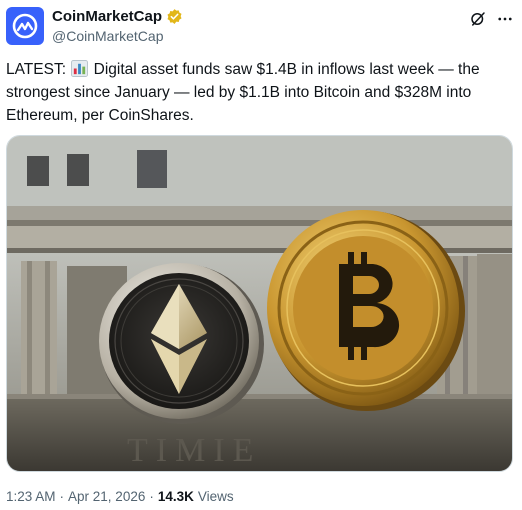 Image resolution: width=522 pixels, height=510 pixels. I want to click on grok-button, so click(478, 19).